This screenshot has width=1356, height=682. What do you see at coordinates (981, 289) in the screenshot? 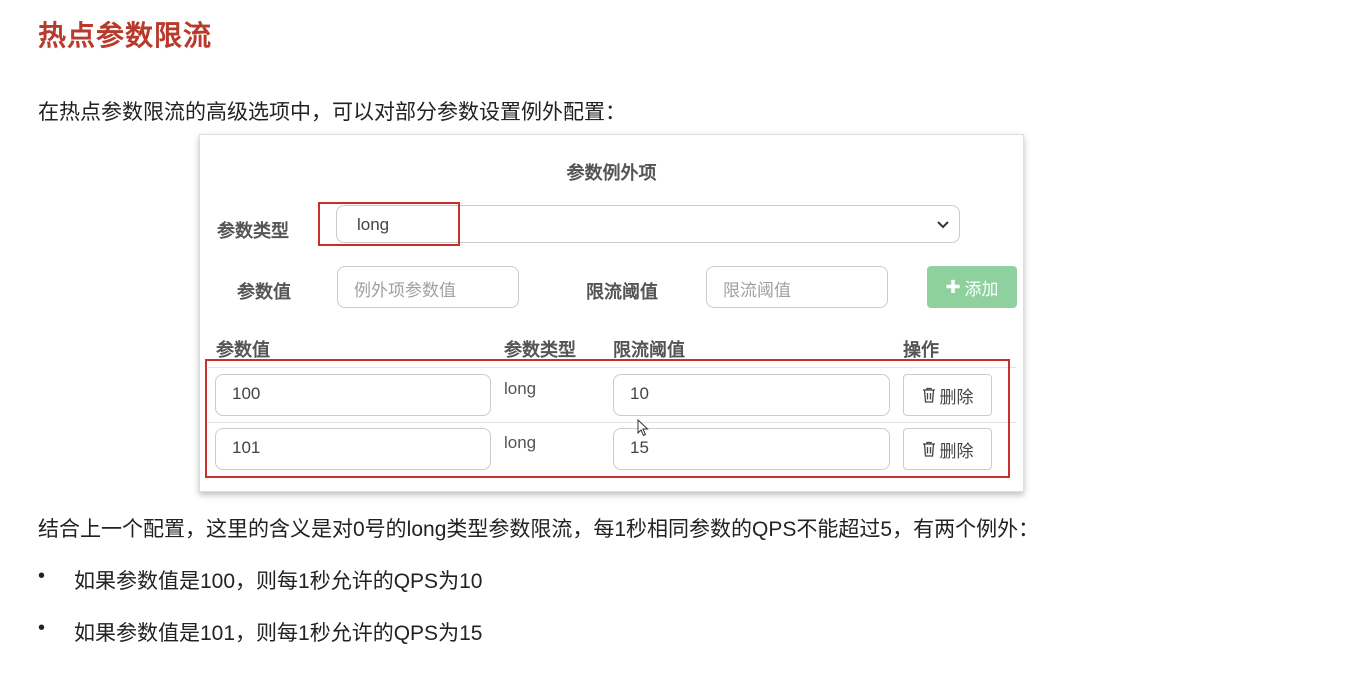
I see `add-button-label: 添加` at bounding box center [981, 289].